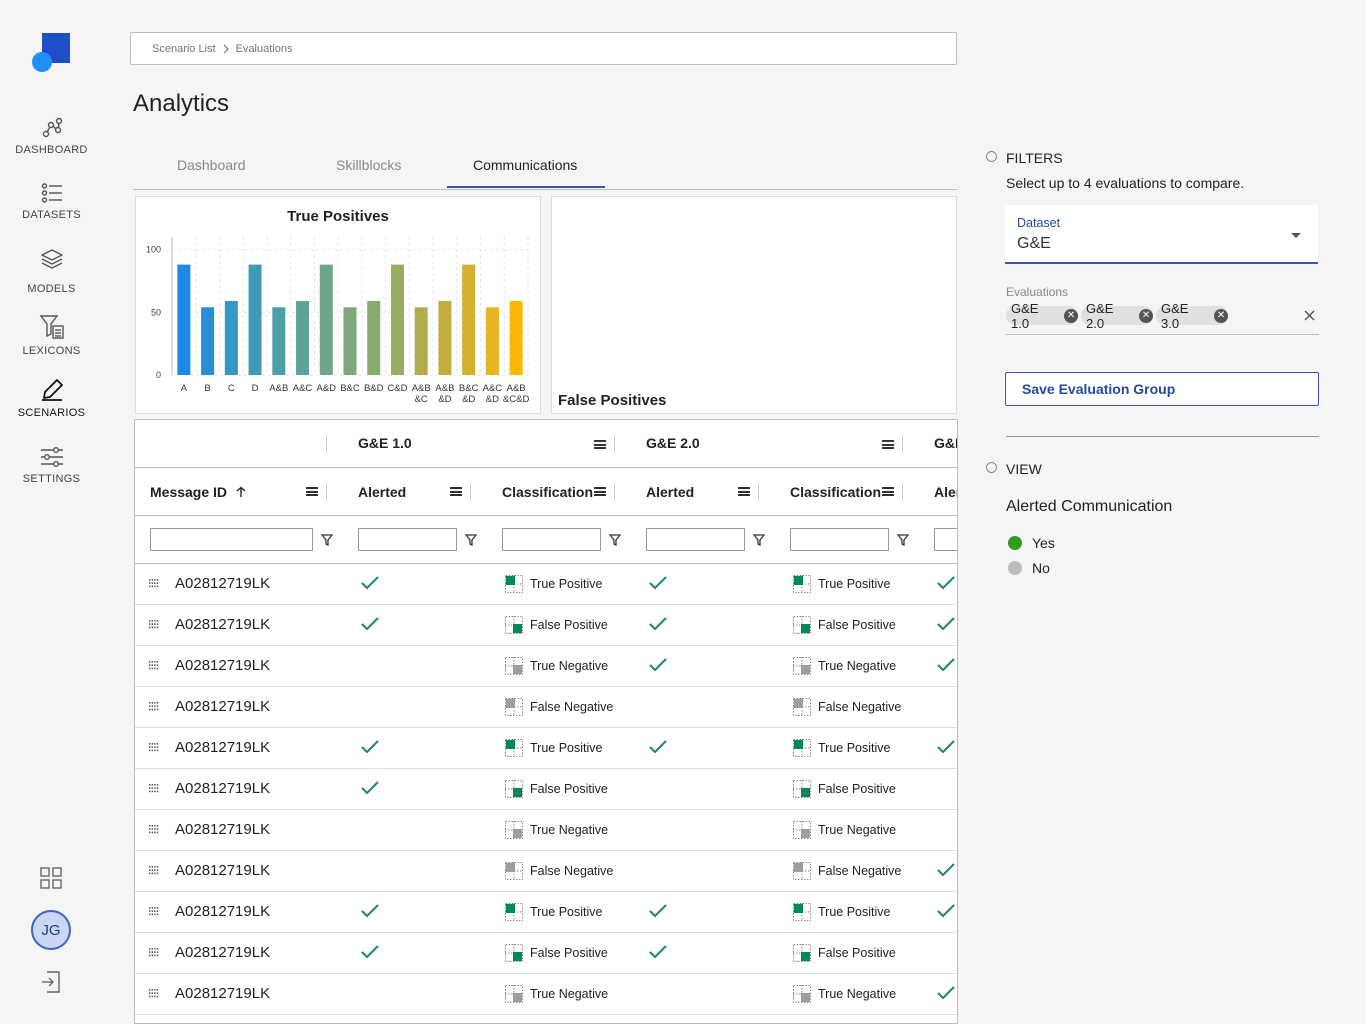 The height and width of the screenshot is (1024, 1366). What do you see at coordinates (51, 930) in the screenshot?
I see `avatar: JG` at bounding box center [51, 930].